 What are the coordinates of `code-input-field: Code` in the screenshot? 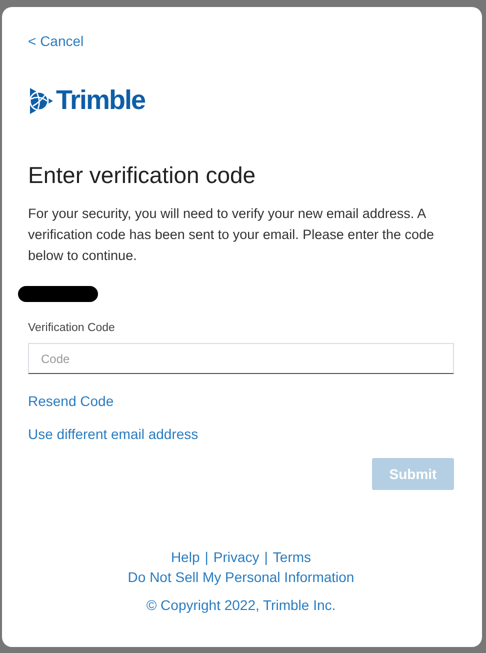 It's located at (241, 358).